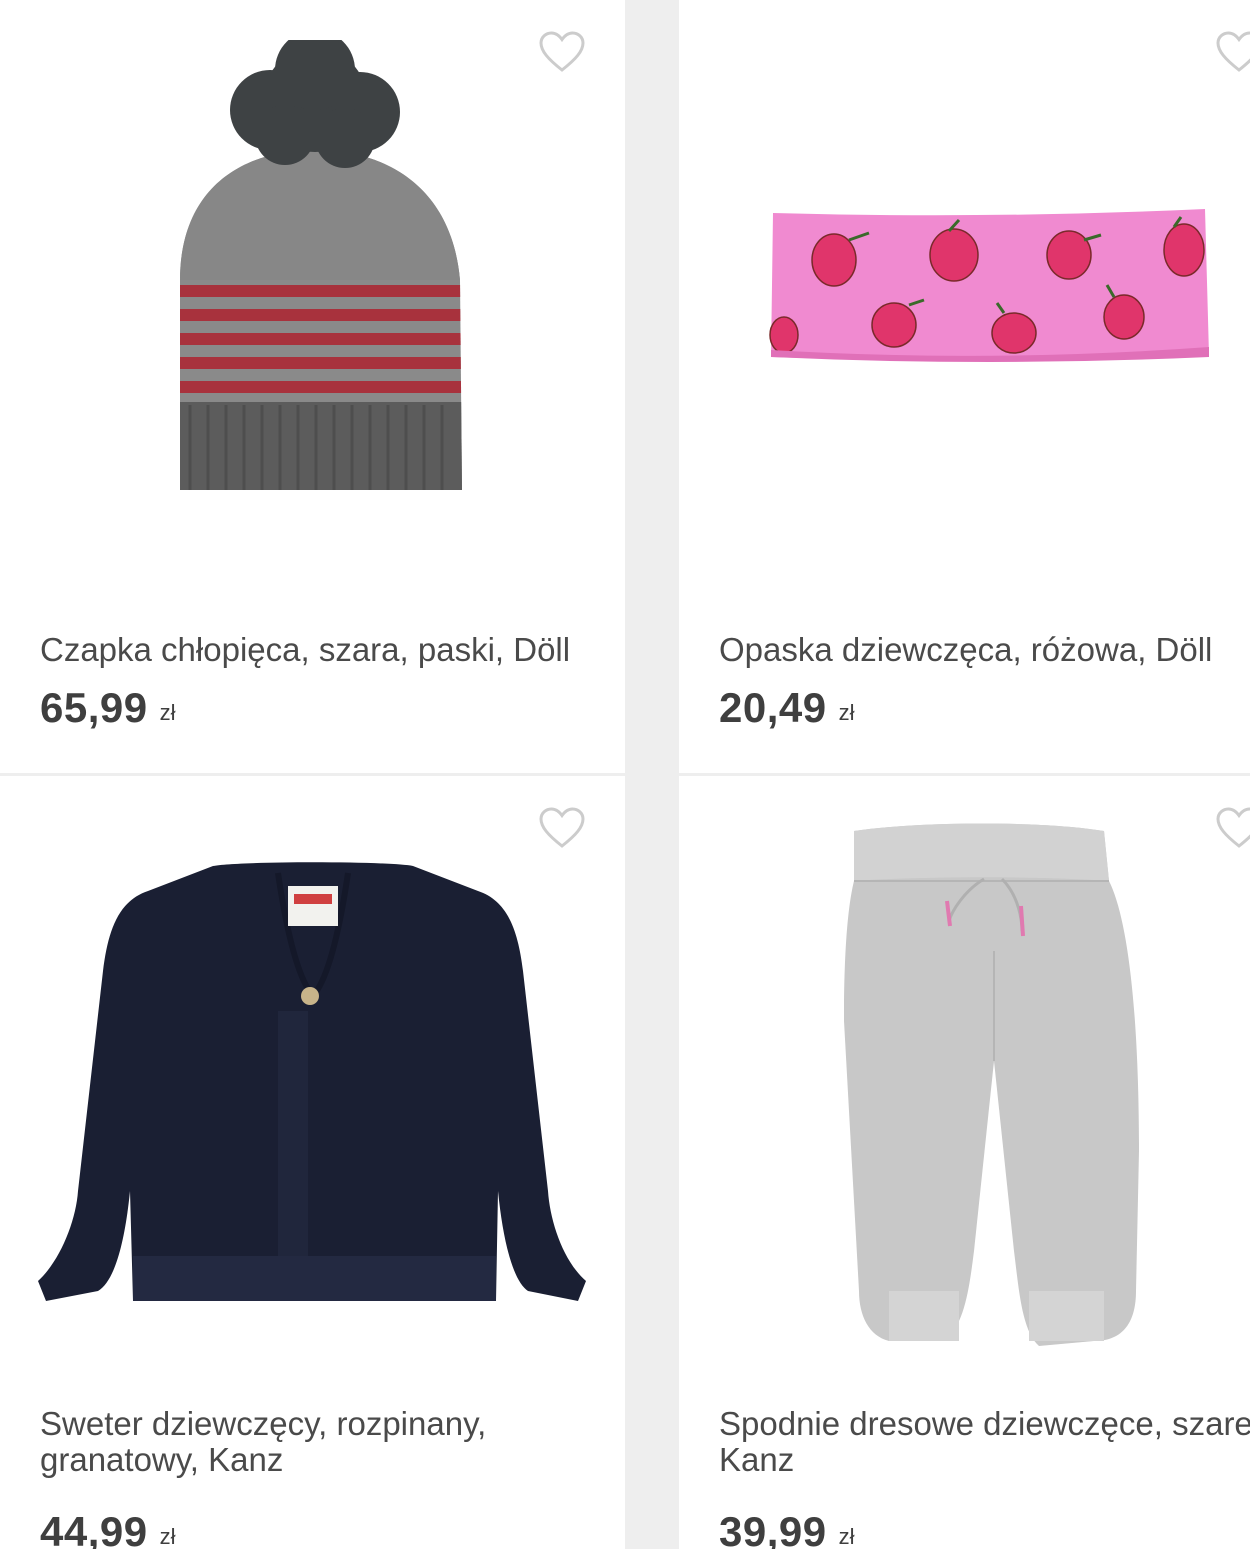  I want to click on knitted-hat-illustration, so click(321, 265).